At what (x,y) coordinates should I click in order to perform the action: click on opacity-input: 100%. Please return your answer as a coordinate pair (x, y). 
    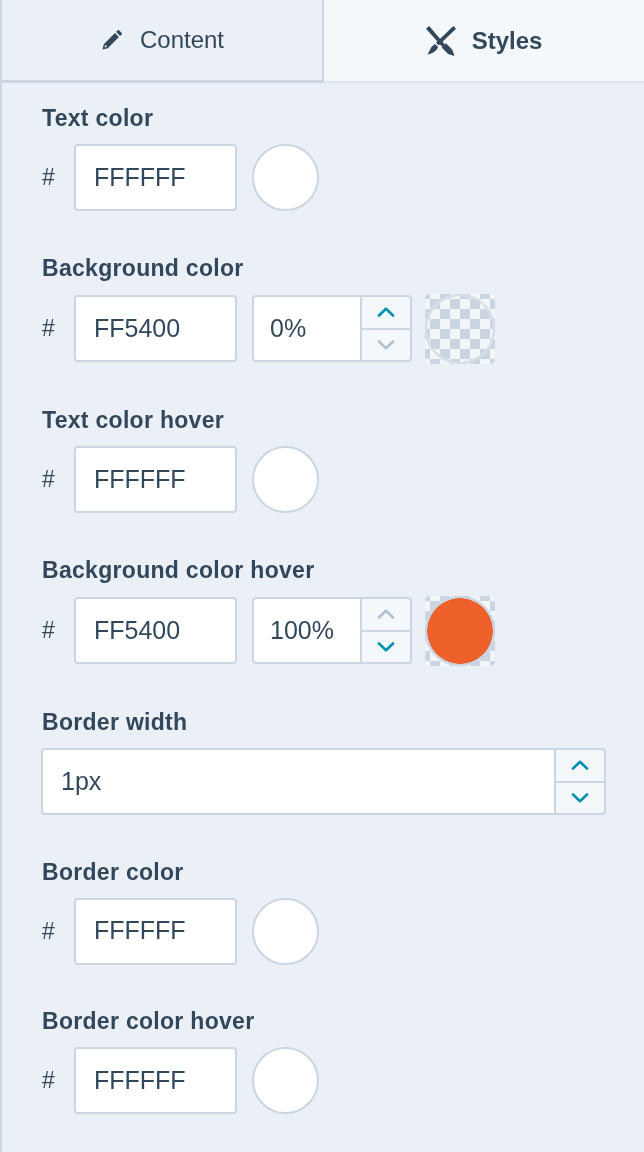
    Looking at the image, I should click on (306, 630).